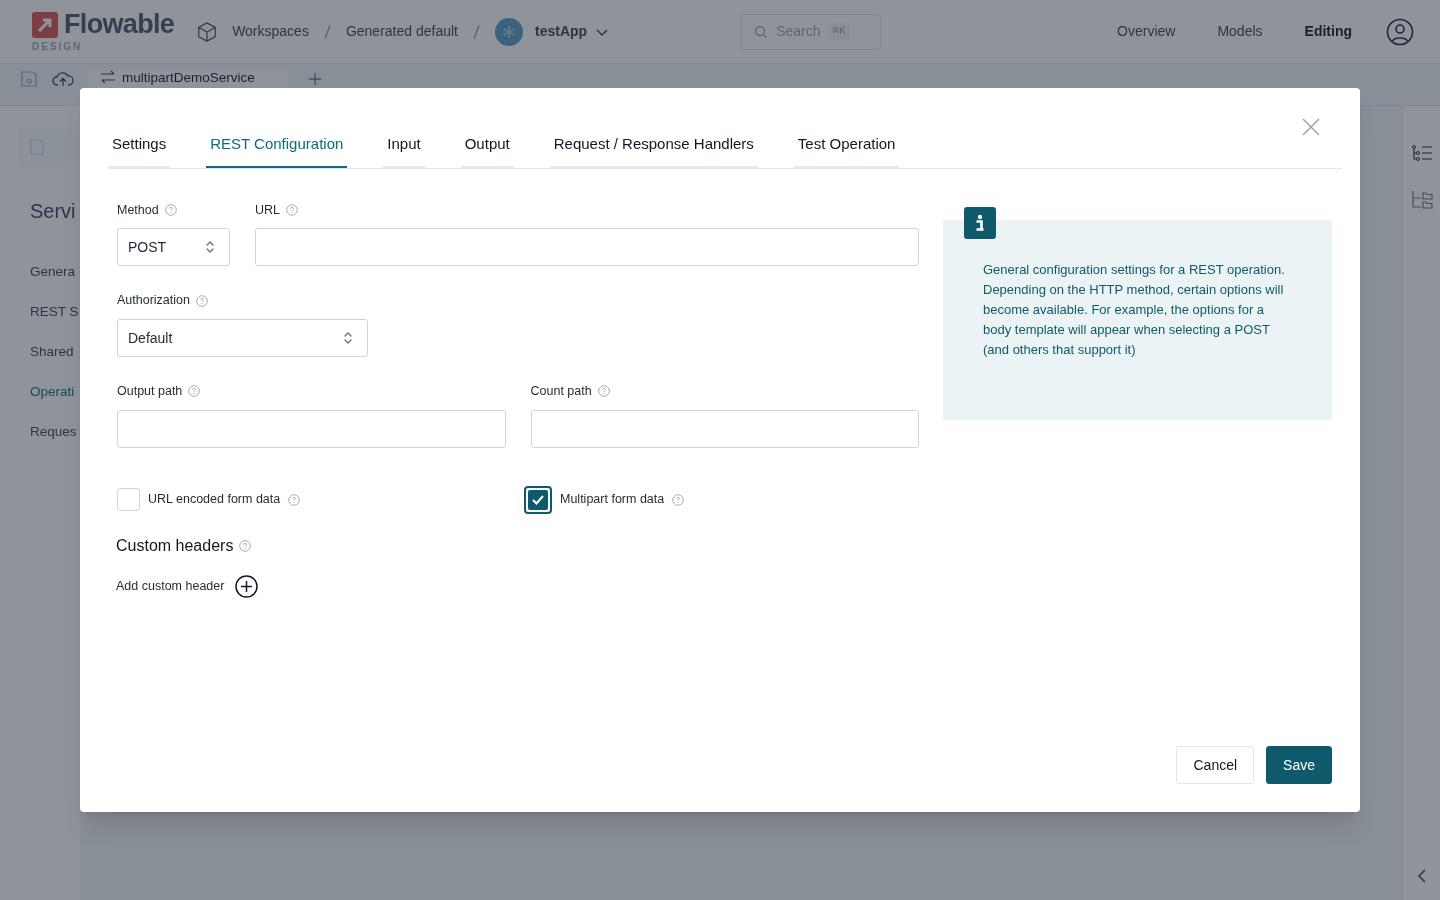  Describe the element at coordinates (139, 150) in the screenshot. I see `dialog-tab: Settings` at that location.